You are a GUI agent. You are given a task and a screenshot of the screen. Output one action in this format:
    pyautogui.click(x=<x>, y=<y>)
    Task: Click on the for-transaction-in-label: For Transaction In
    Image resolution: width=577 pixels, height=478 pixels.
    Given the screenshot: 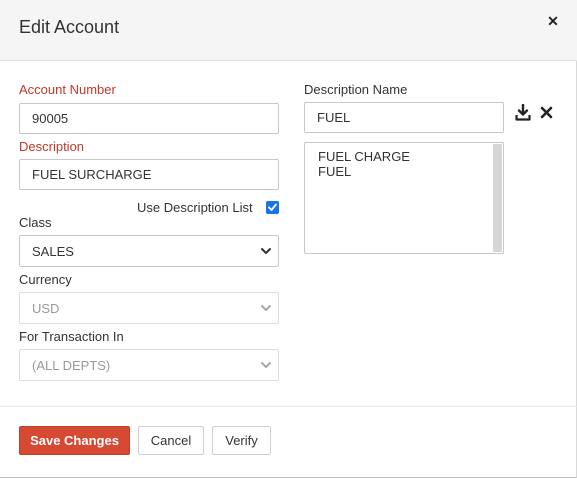 What is the action you would take?
    pyautogui.click(x=71, y=336)
    